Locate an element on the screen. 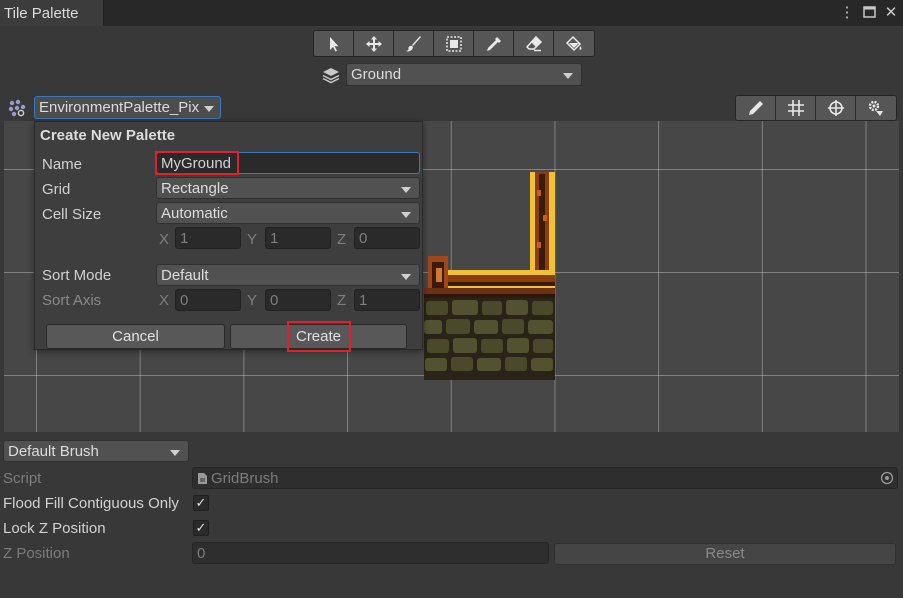  flood-fill-checkbox: ✓ is located at coordinates (201, 503).